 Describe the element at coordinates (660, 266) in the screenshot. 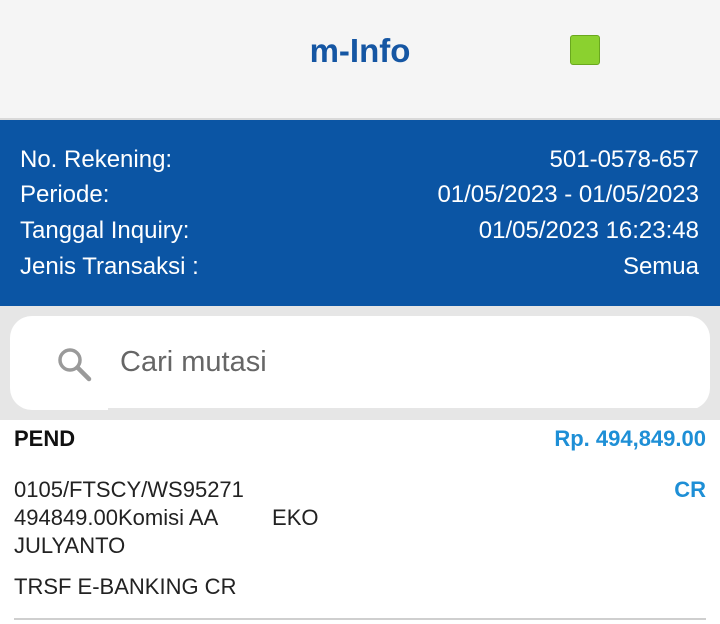

I see `transaction-type-value: Semua` at that location.